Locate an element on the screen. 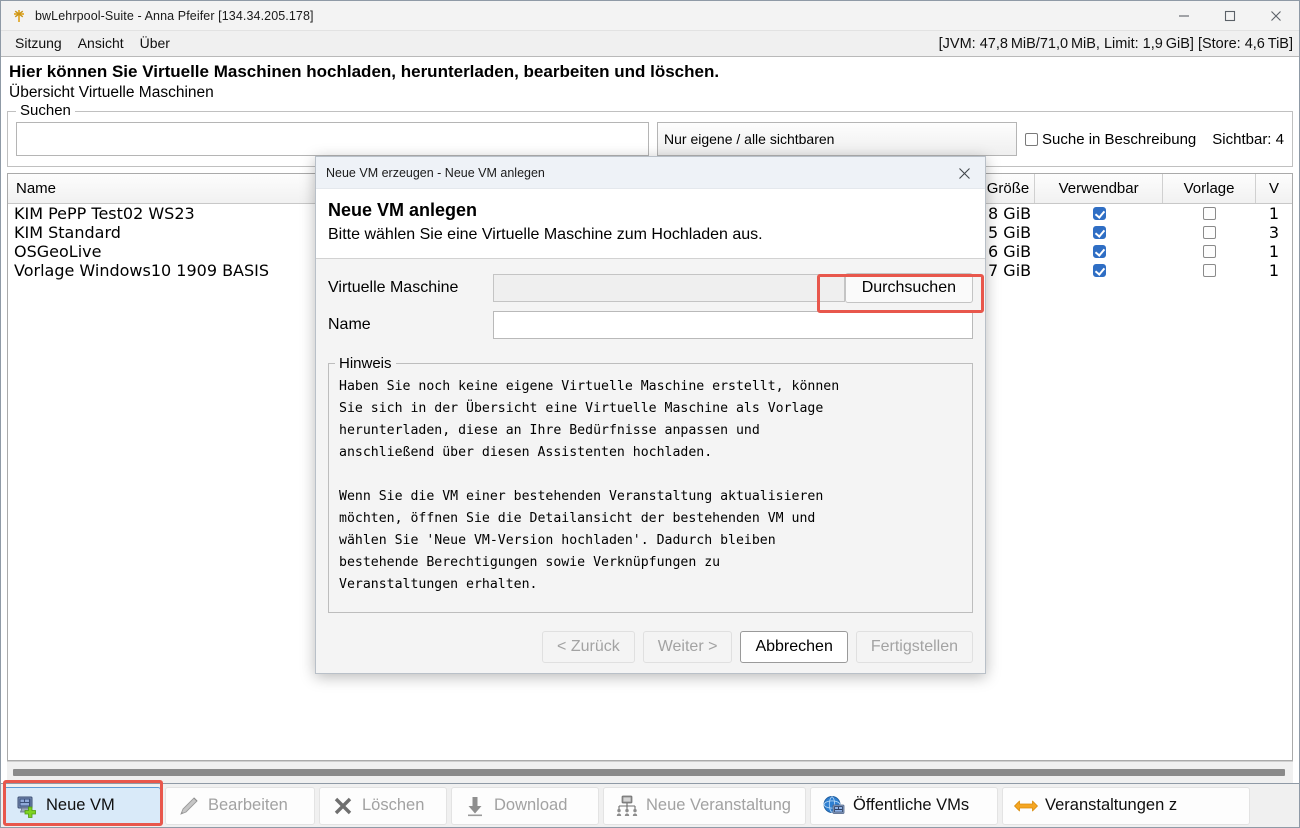  dialog-title: Neue VM erzeugen - Neue VM anlegen is located at coordinates (435, 172).